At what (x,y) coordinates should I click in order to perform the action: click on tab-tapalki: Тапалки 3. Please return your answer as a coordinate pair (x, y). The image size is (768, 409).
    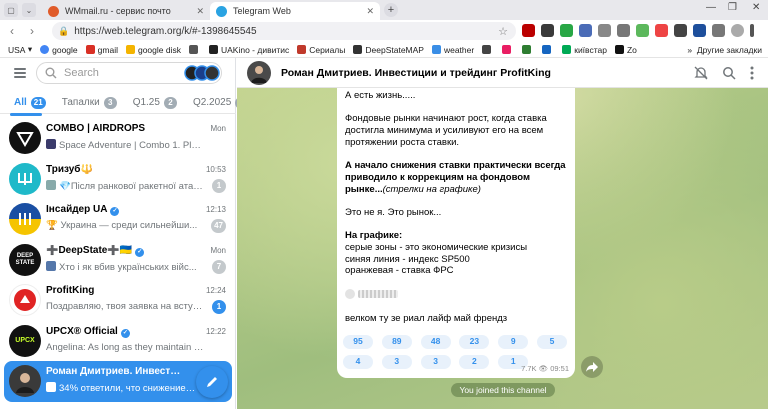
    Looking at the image, I should click on (89, 102).